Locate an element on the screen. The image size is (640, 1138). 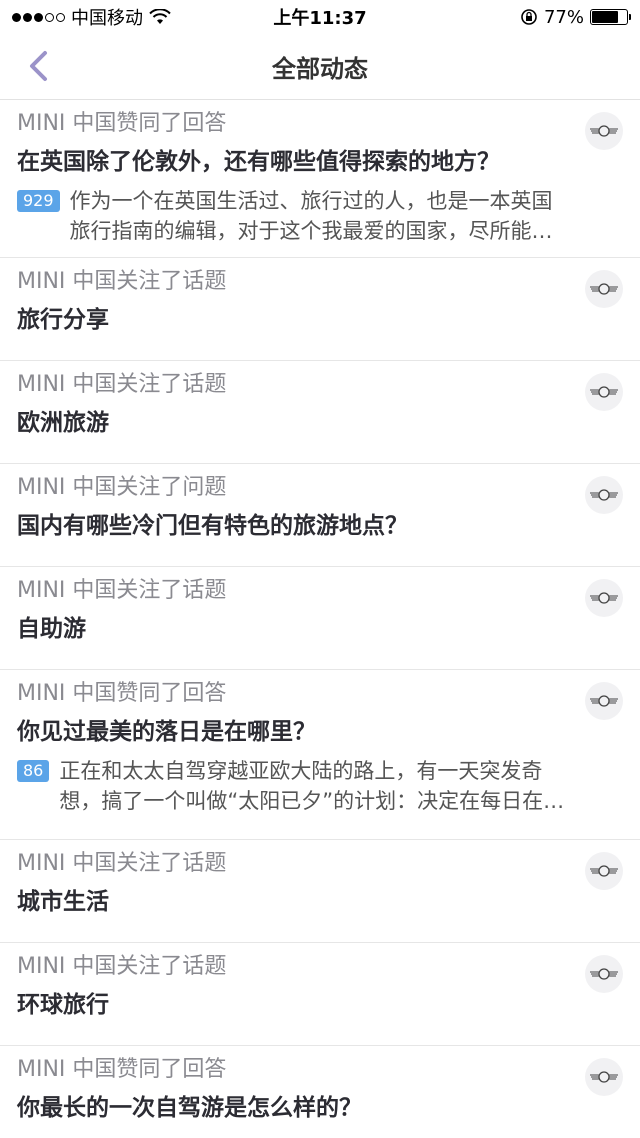
item-title: 在英国除了伦敦外，还有哪些值得探索的地方？ is located at coordinates (293, 162).